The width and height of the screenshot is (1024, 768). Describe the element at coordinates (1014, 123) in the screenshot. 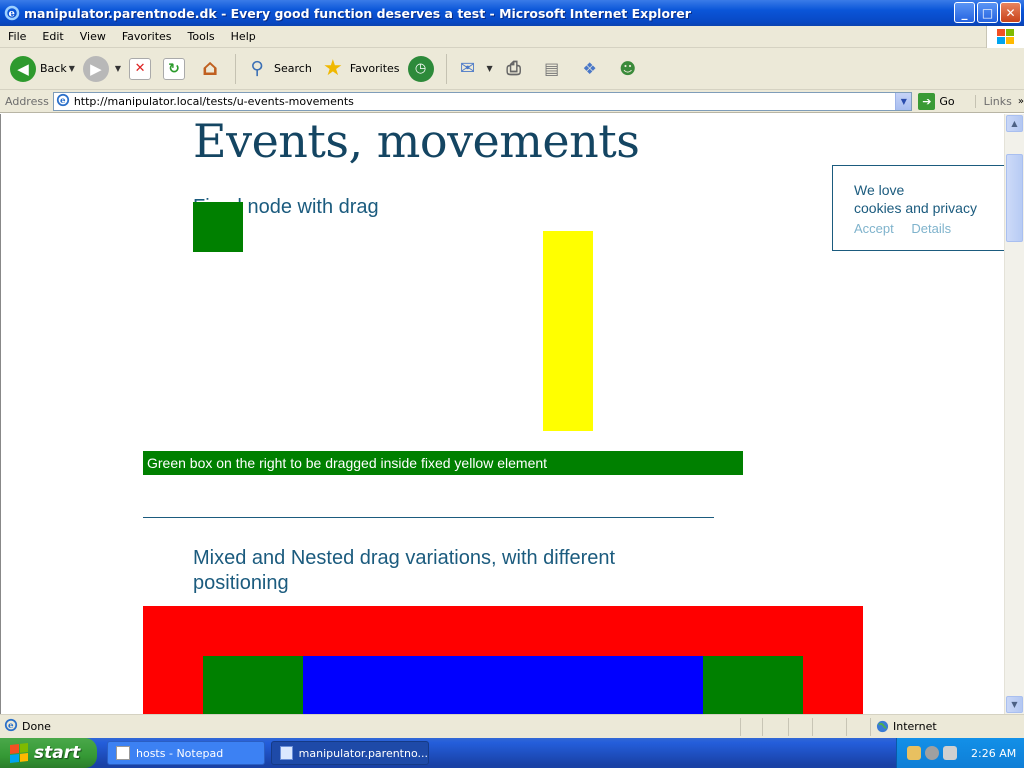

I see `scroll-up-icon: ▲` at that location.